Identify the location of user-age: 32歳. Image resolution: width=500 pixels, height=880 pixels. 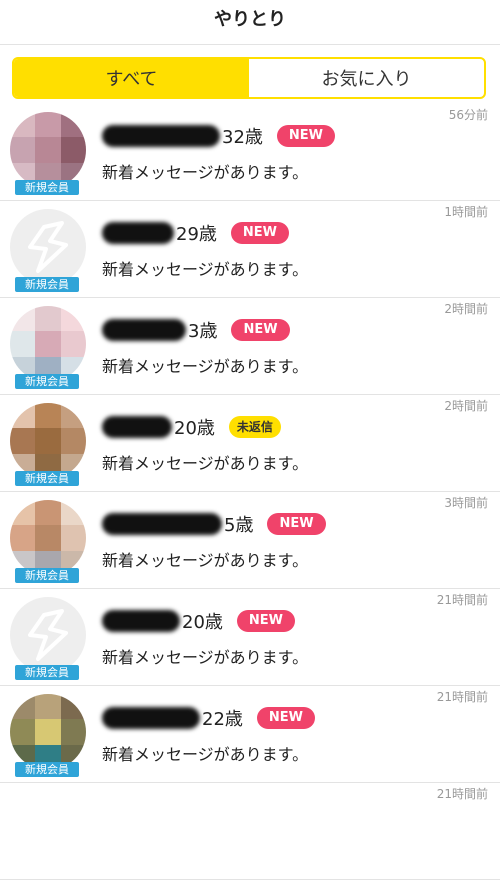
(242, 137).